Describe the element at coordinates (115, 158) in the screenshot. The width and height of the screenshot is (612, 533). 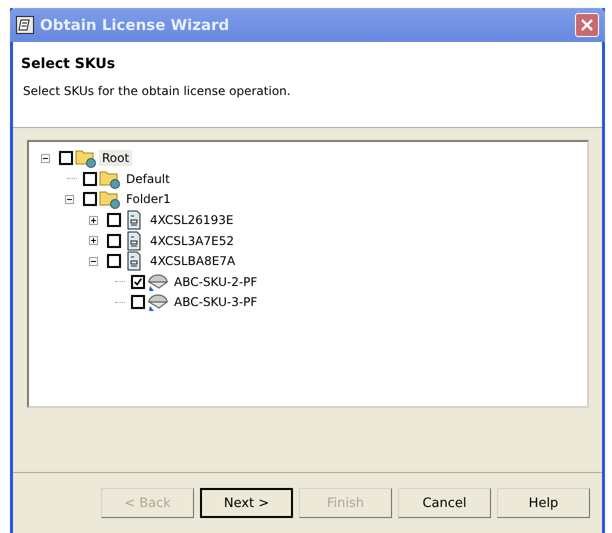
I see `tree-item: Root` at that location.